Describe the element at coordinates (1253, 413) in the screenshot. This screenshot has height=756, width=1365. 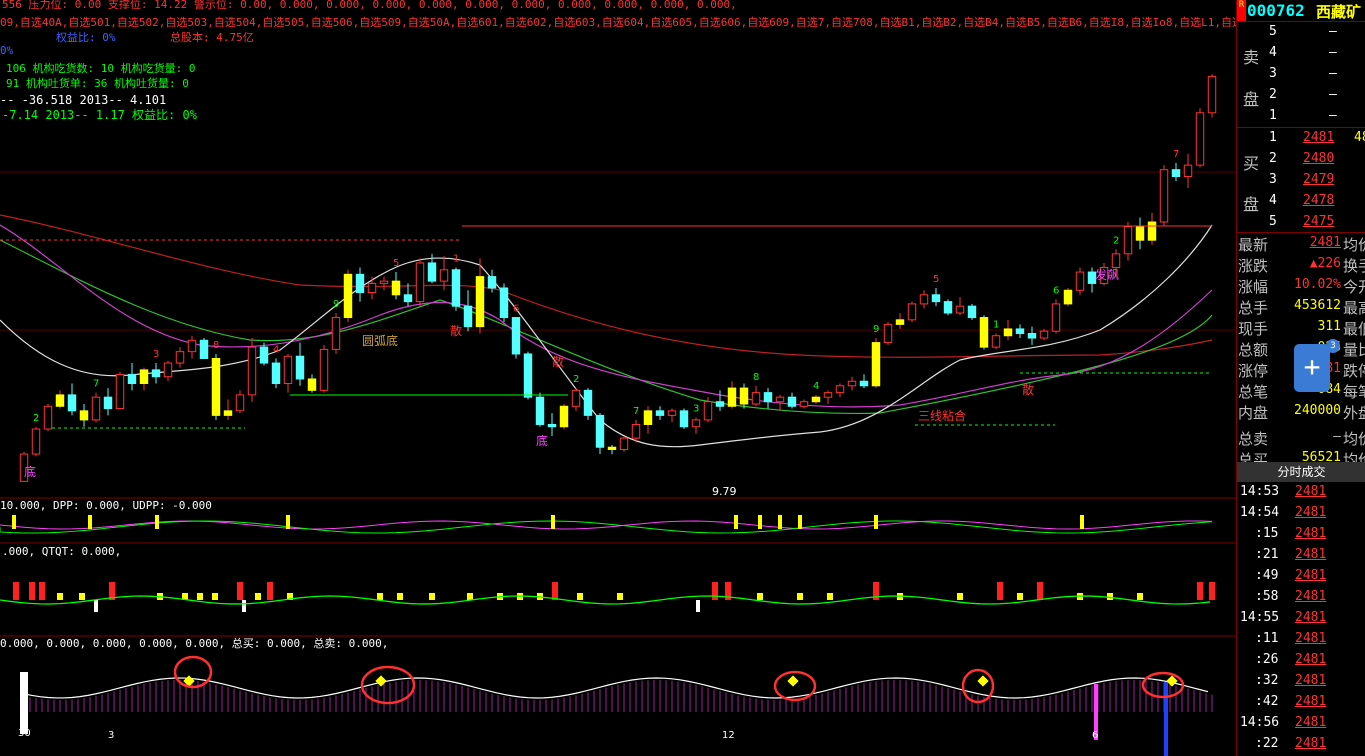
I see `stat-label: 内盘` at that location.